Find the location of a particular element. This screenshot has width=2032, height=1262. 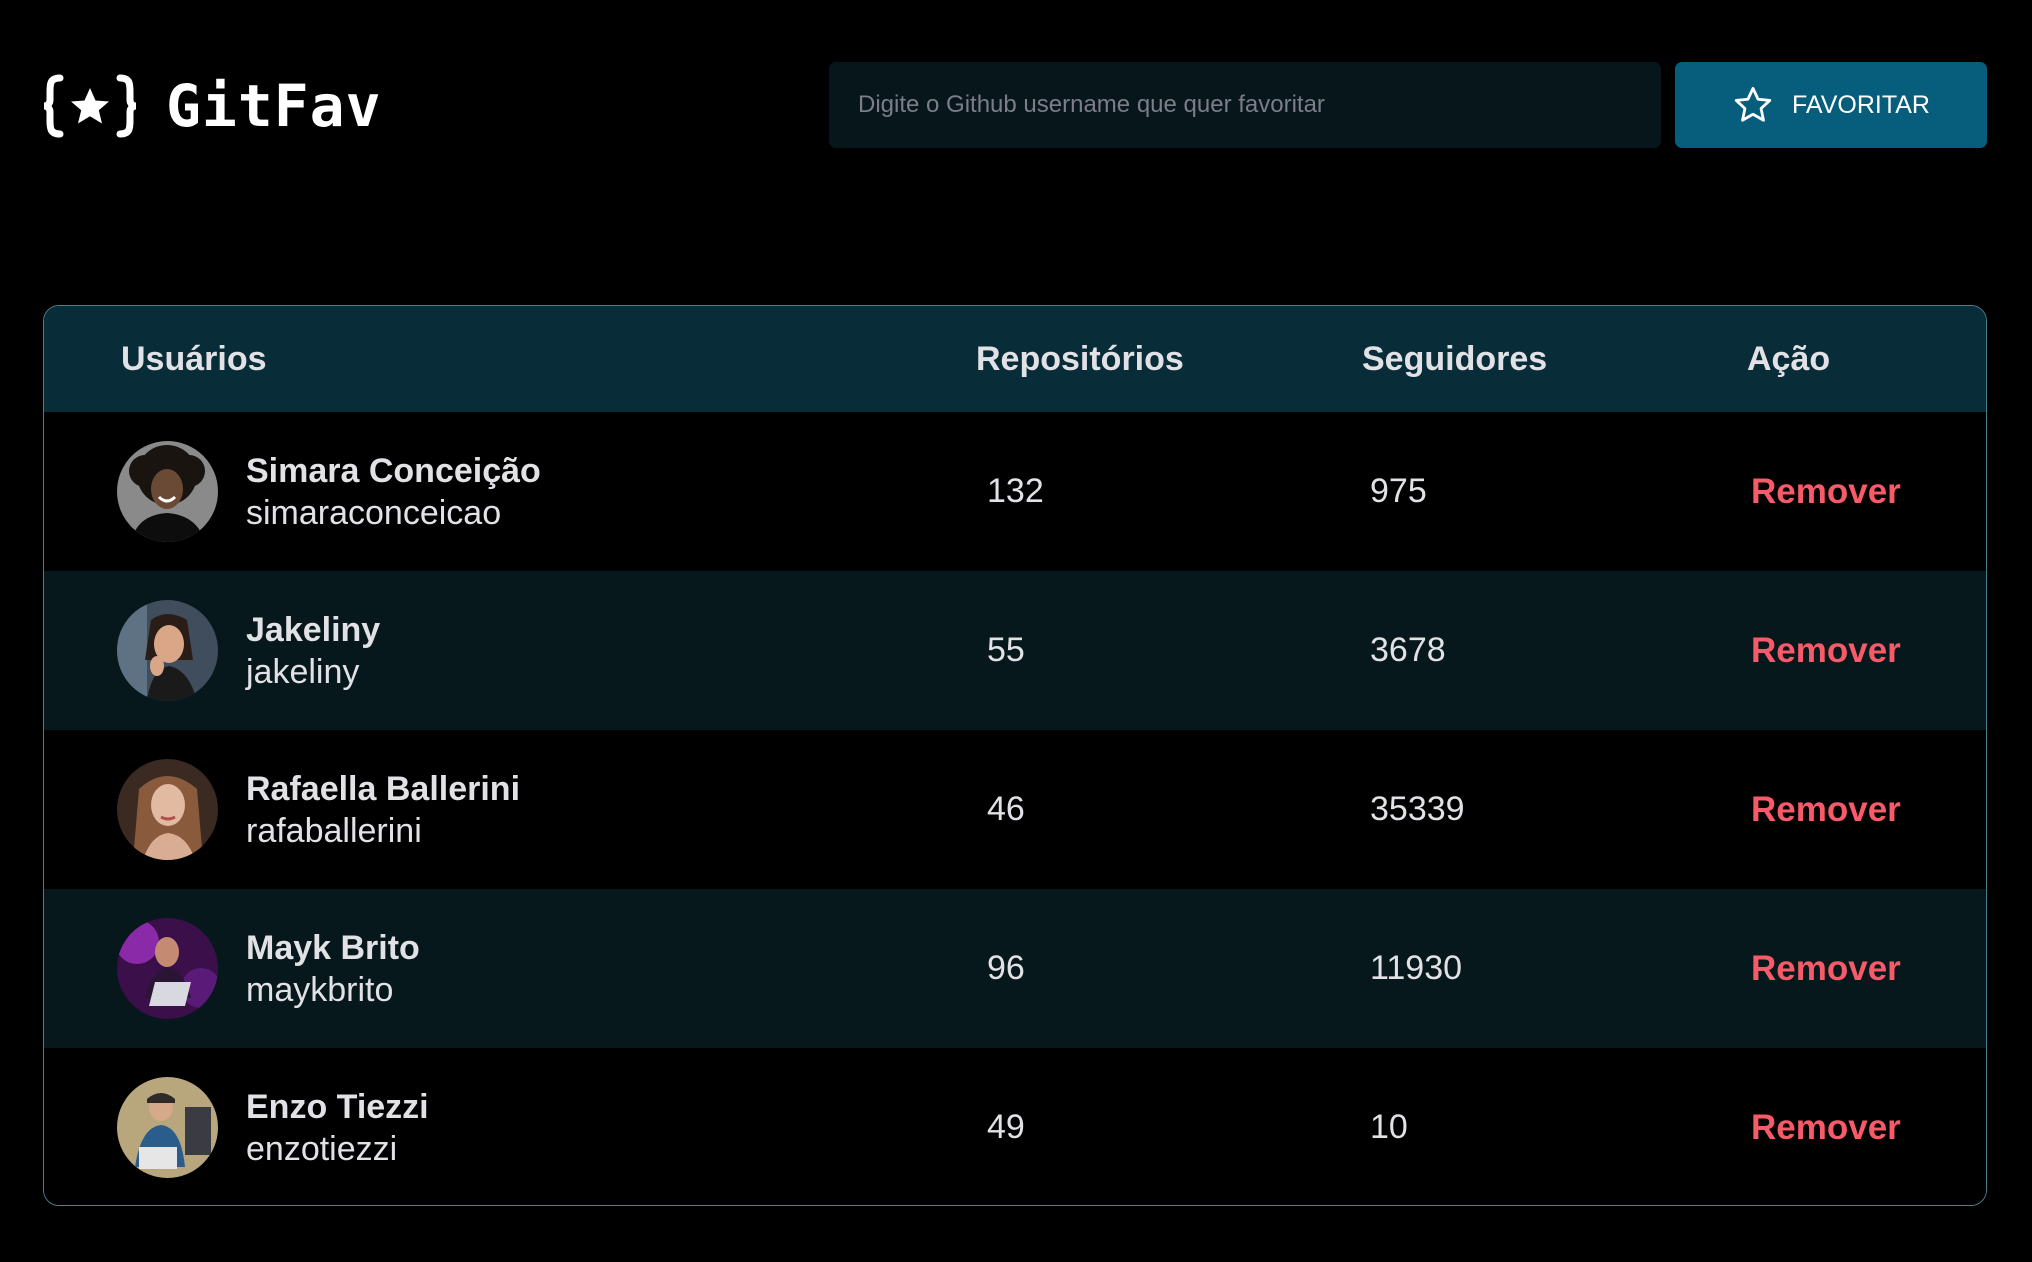

user-info: Rafaella Ballerini rafaballerini is located at coordinates (383, 810).